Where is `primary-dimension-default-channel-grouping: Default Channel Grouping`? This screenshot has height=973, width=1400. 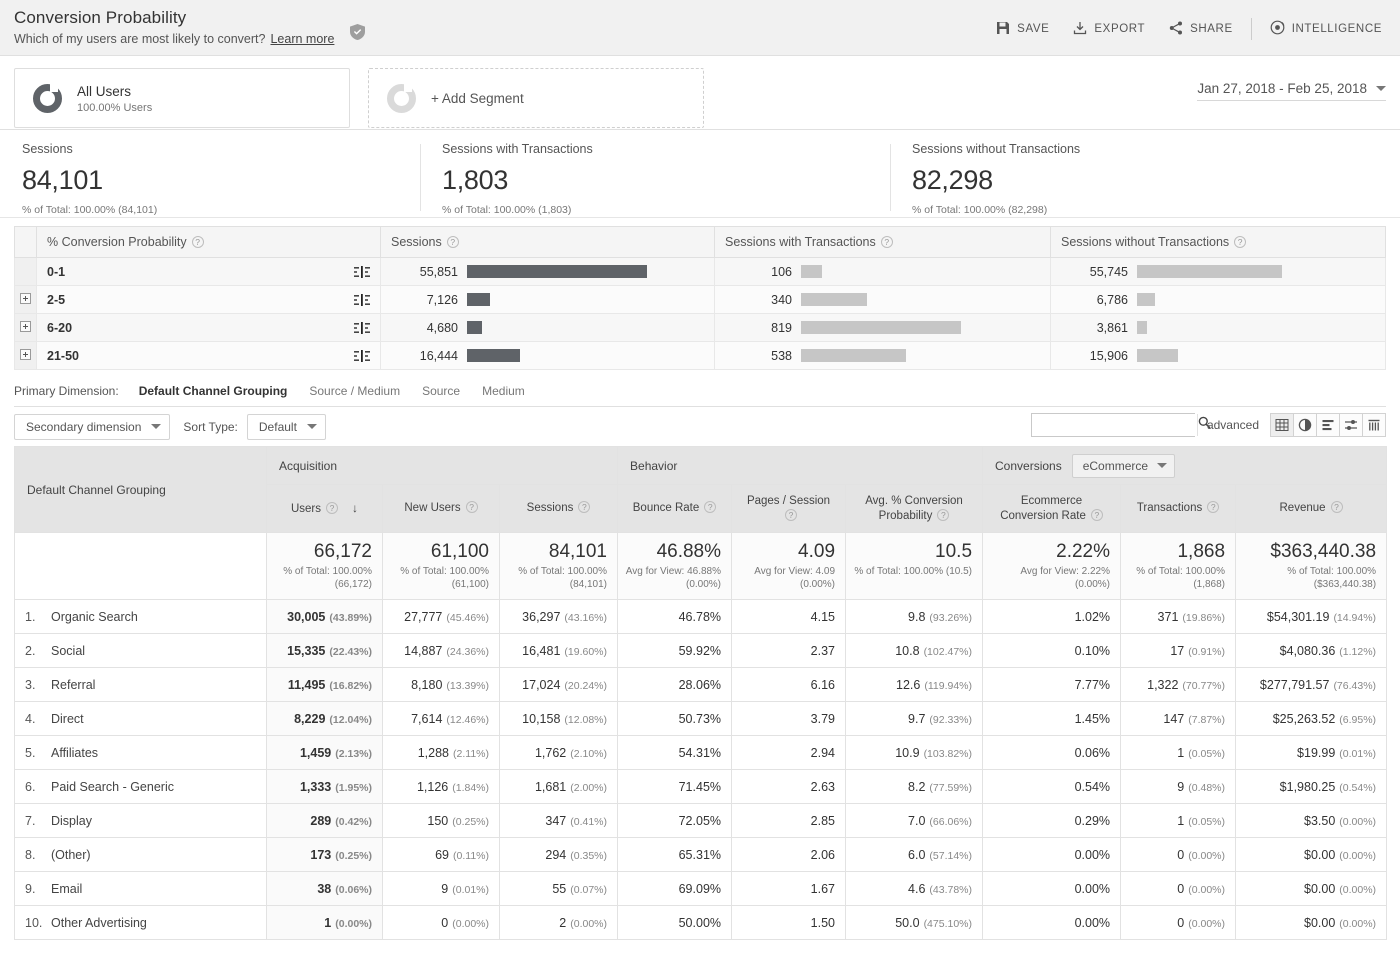
primary-dimension-default-channel-grouping: Default Channel Grouping is located at coordinates (213, 391).